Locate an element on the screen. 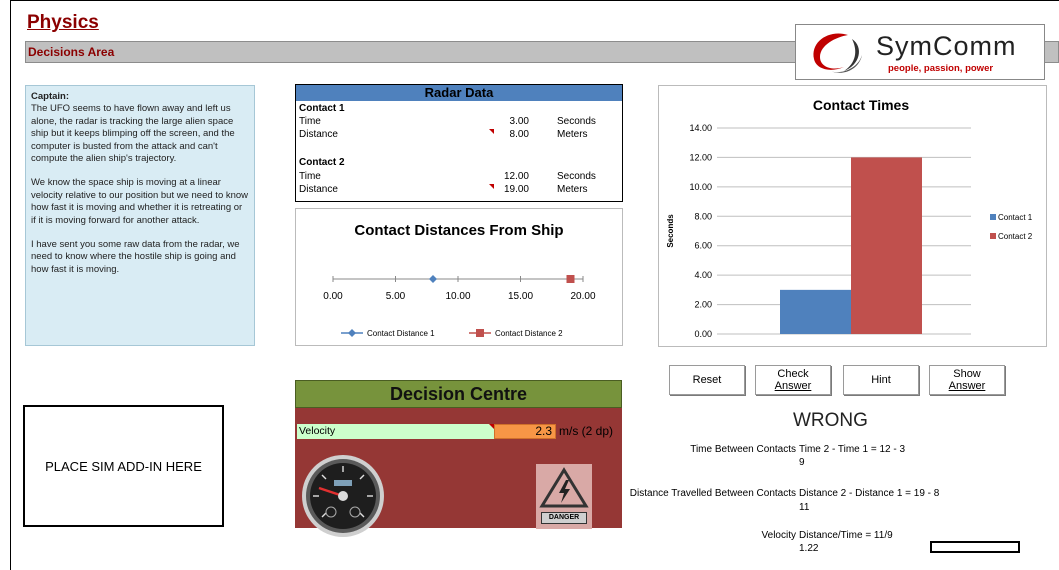  x-tick-label: 10.00 is located at coordinates (457, 296).